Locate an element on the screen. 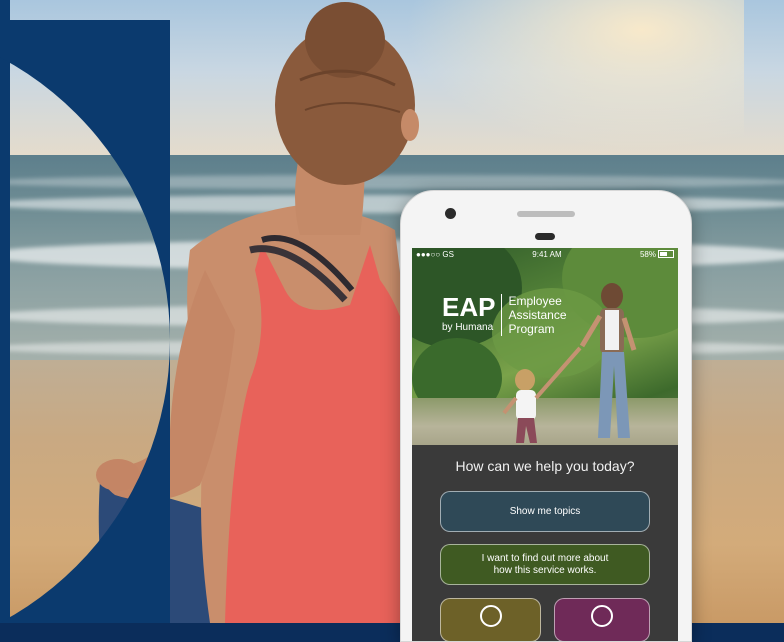  status-bar: ●●●○○ GS 9:41 AM 58% is located at coordinates (545, 254).